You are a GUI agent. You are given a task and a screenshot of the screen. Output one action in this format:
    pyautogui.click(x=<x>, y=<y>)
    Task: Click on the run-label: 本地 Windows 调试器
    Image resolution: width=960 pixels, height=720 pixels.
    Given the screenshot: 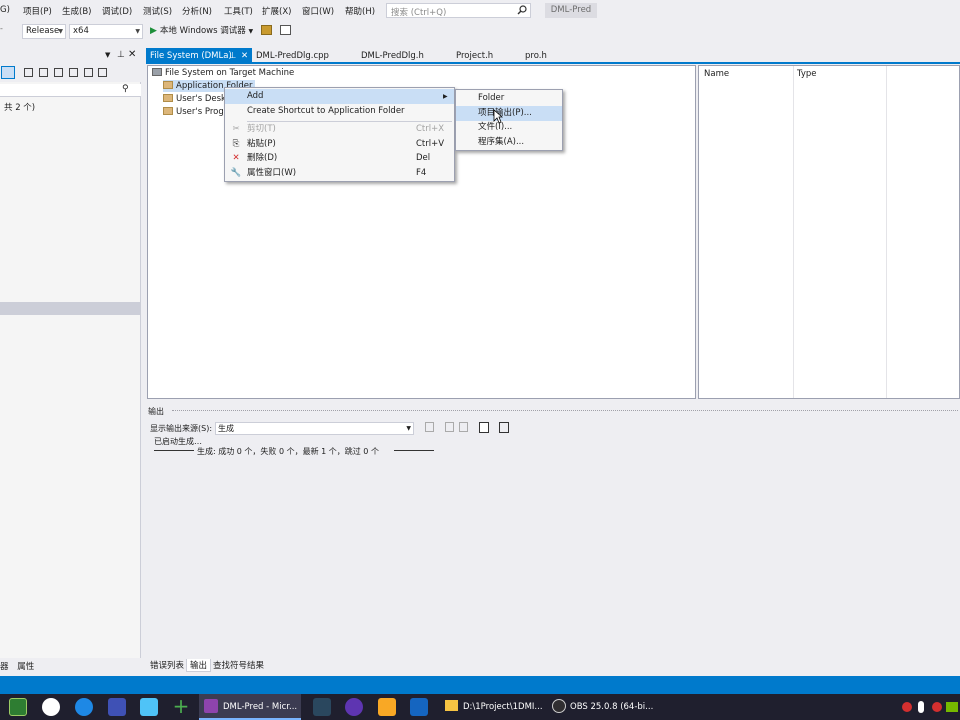 What is the action you would take?
    pyautogui.click(x=202, y=31)
    